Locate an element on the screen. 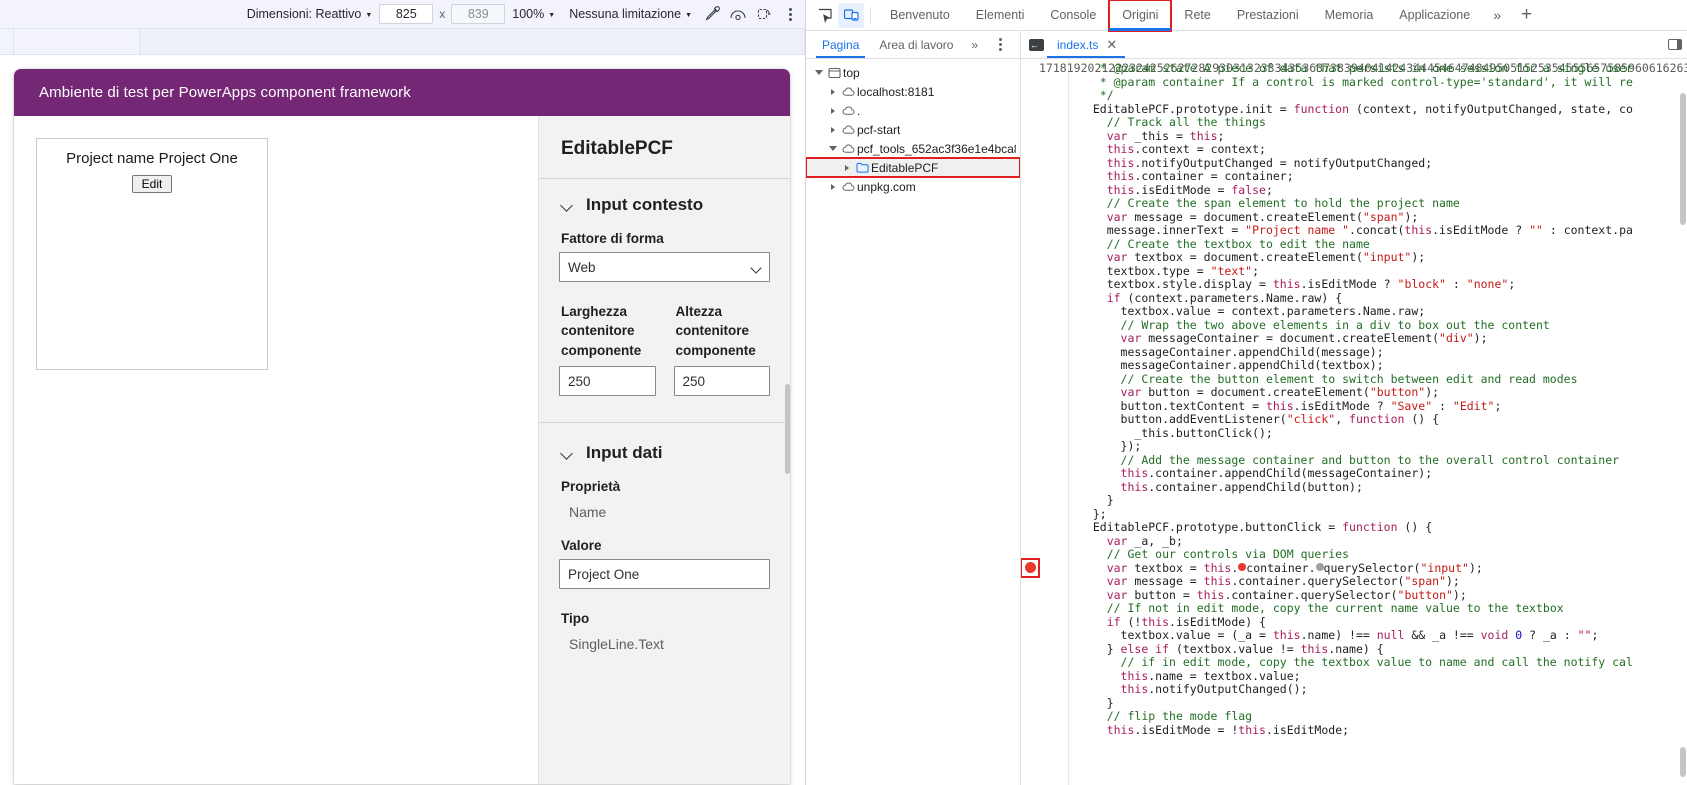 This screenshot has height=785, width=1687. value-label: Valore is located at coordinates (581, 546).